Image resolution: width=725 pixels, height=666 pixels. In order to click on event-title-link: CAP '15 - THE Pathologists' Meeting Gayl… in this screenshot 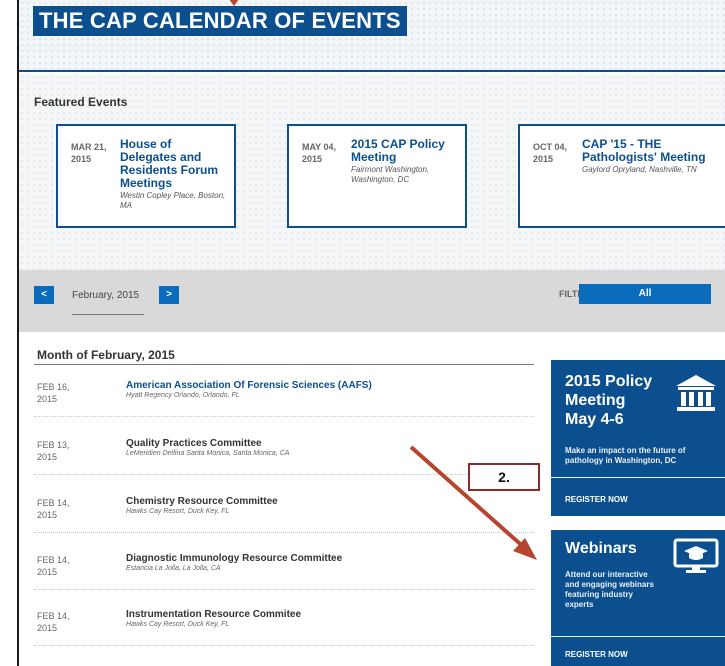, I will do `click(652, 156)`.